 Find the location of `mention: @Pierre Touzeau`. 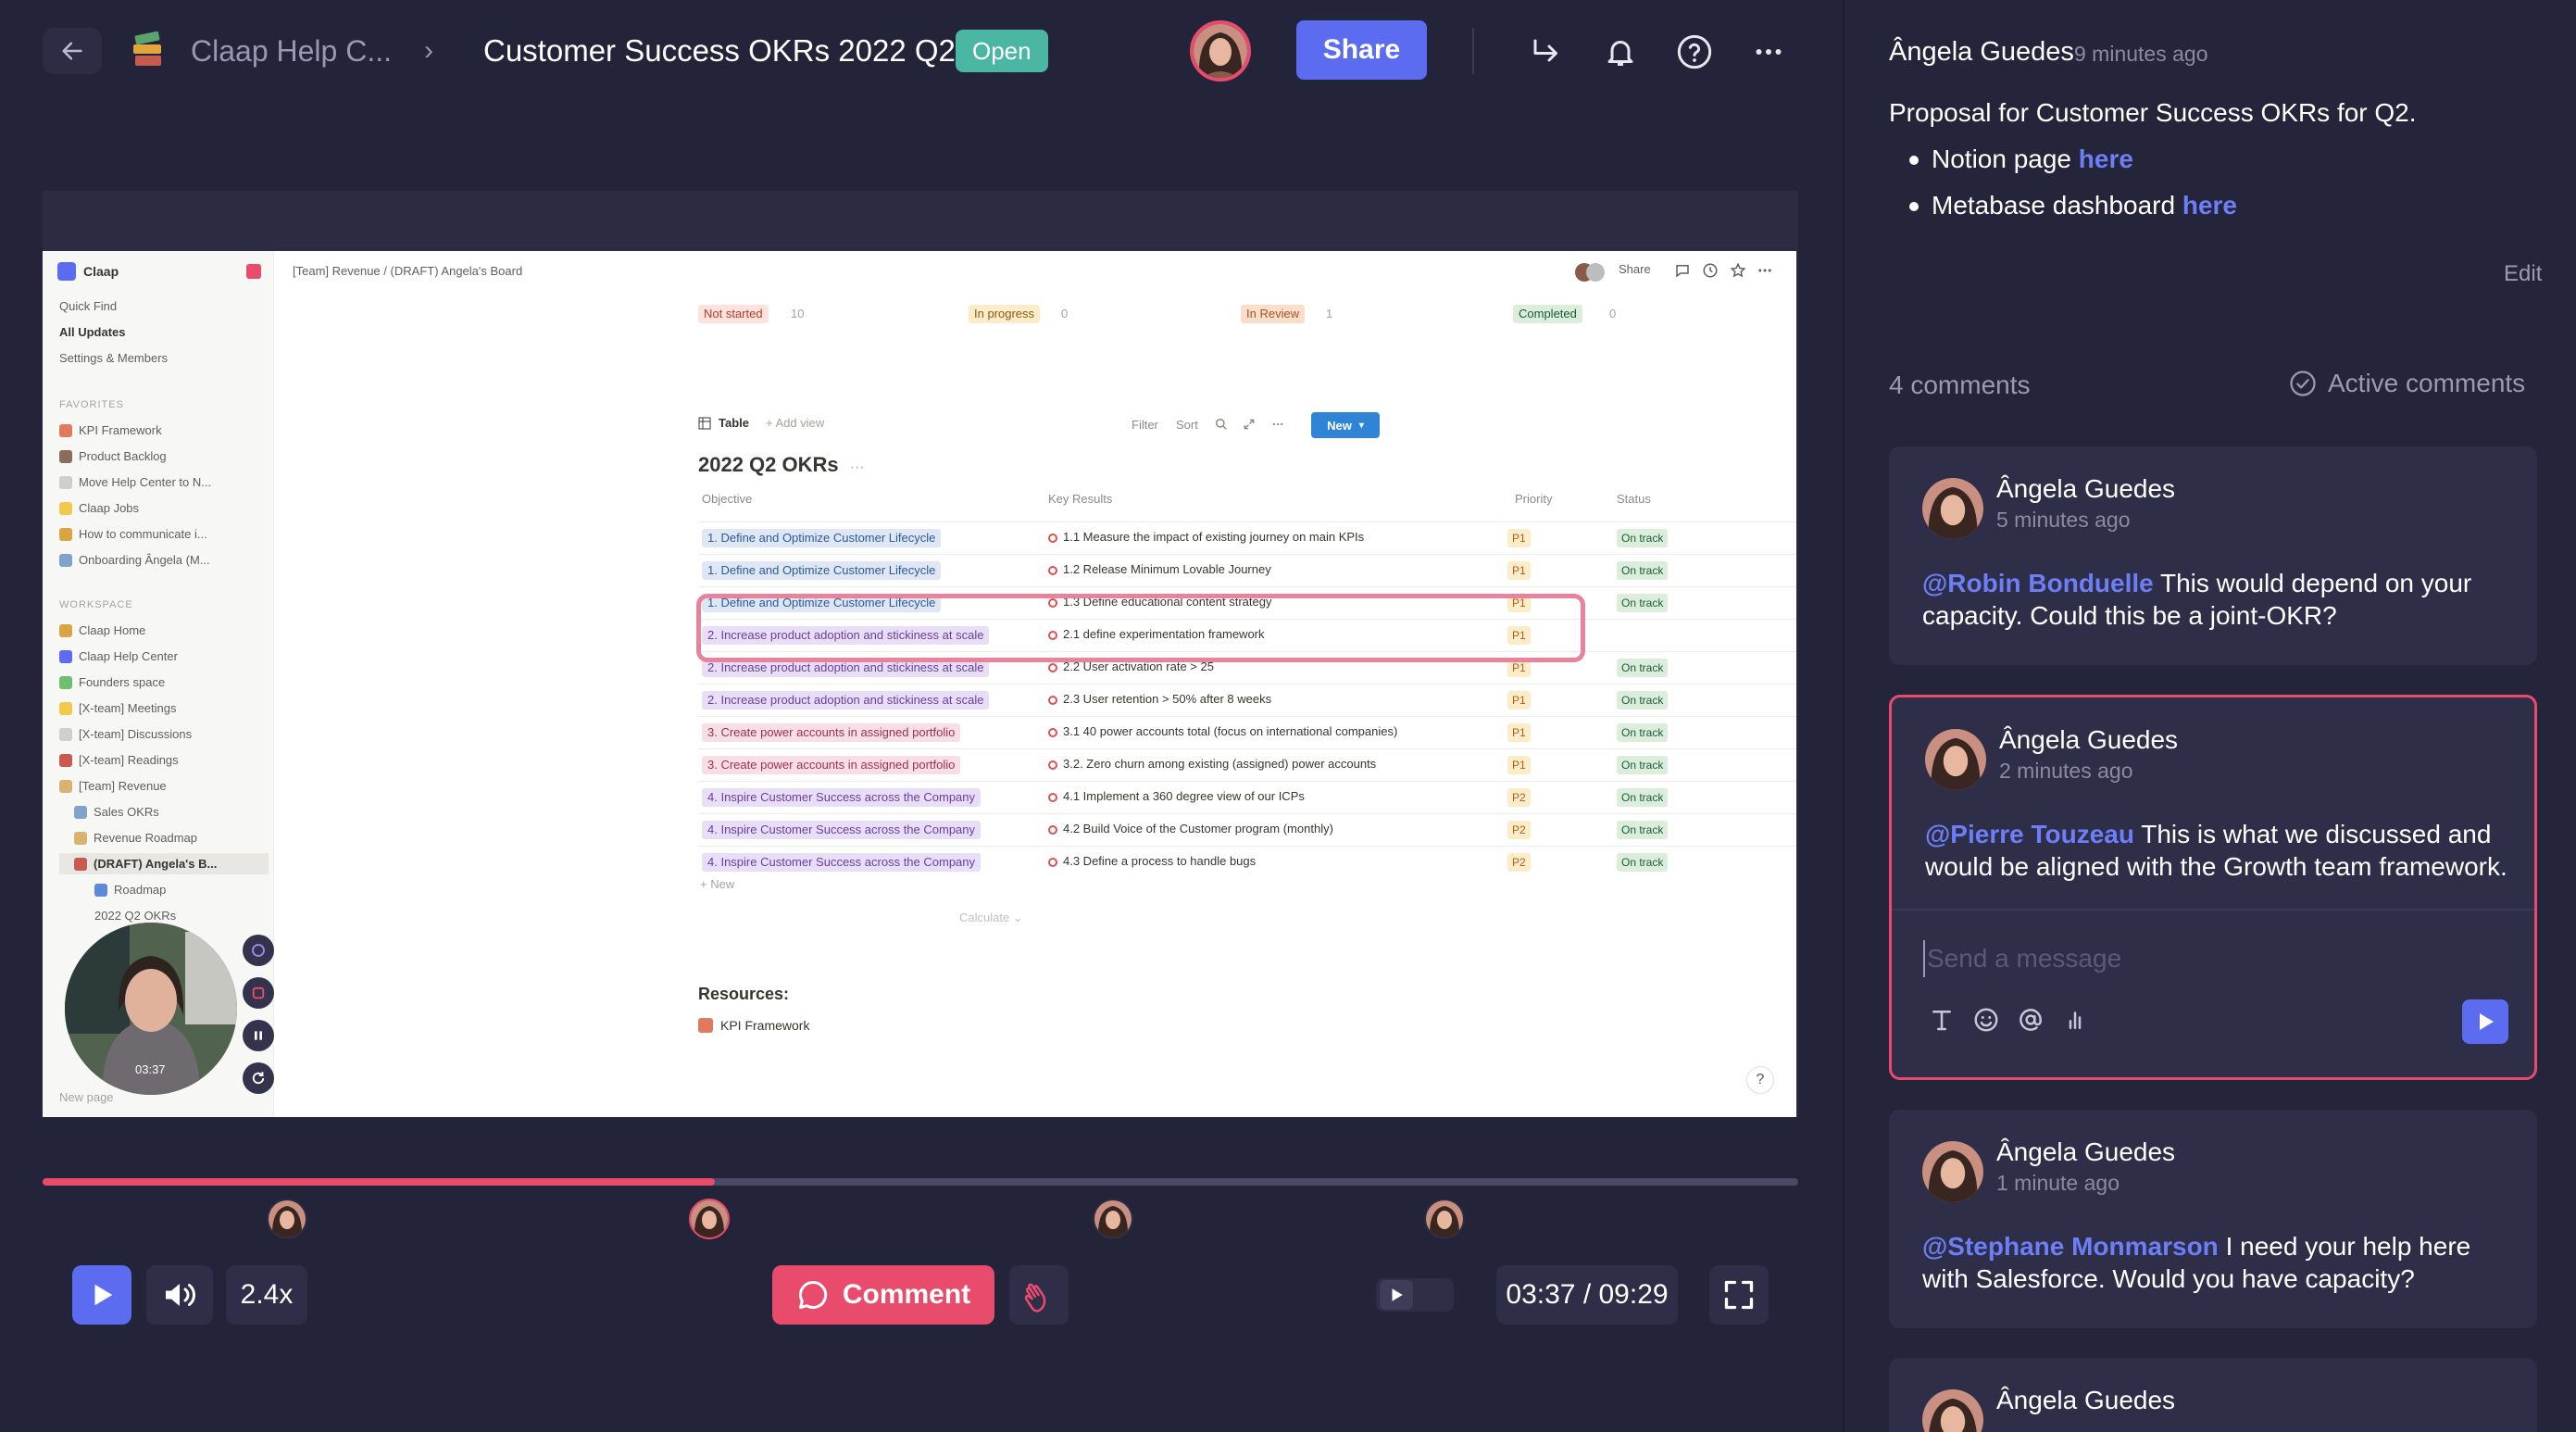

mention: @Pierre Touzeau is located at coordinates (2029, 834).